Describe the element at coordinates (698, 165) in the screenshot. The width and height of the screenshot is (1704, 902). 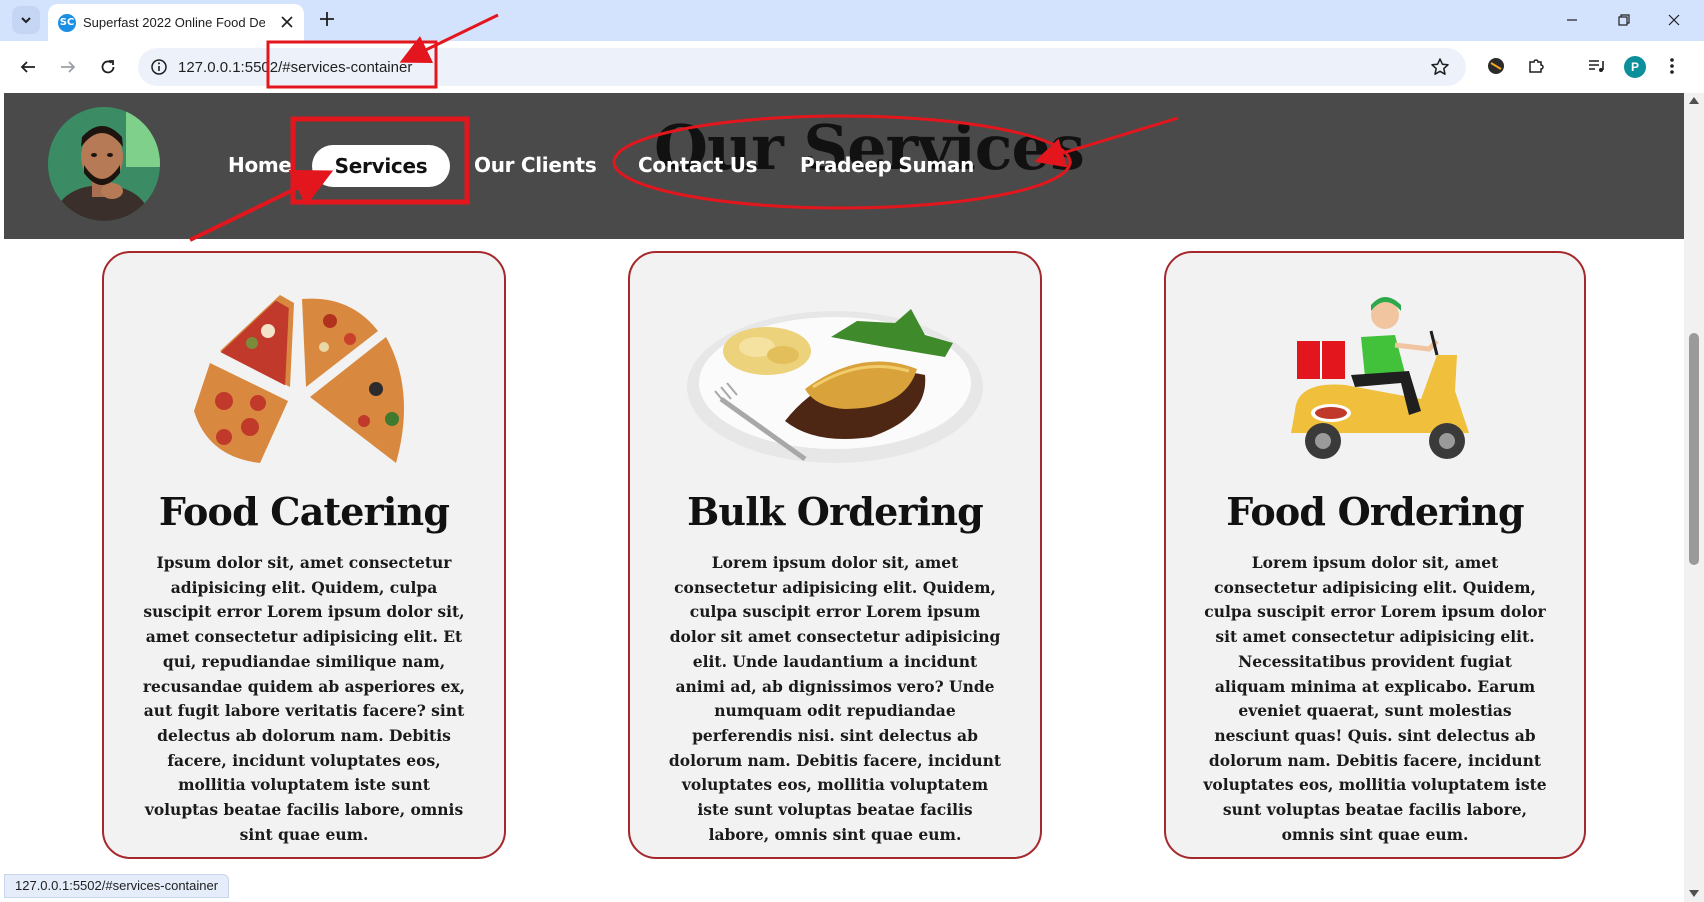
I see `nav-link-contact-us: Contact Us` at that location.